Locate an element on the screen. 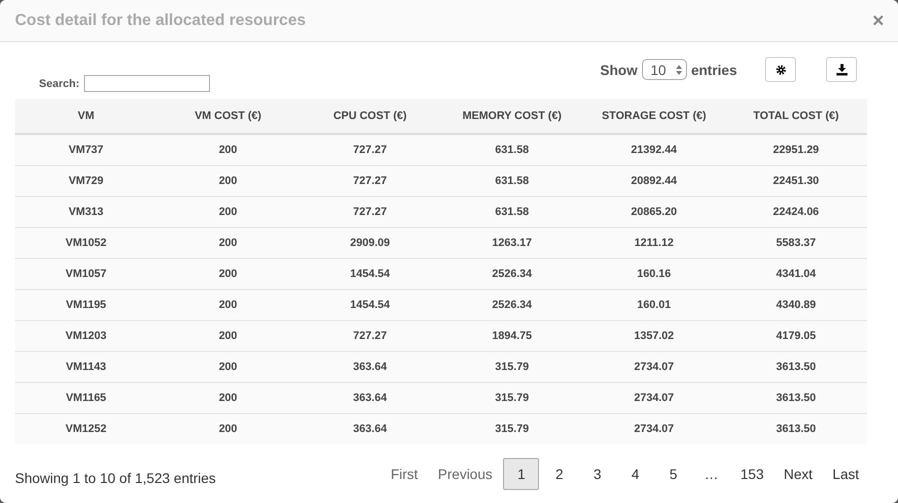 This screenshot has width=898, height=503. table-cell: VM737 is located at coordinates (86, 149).